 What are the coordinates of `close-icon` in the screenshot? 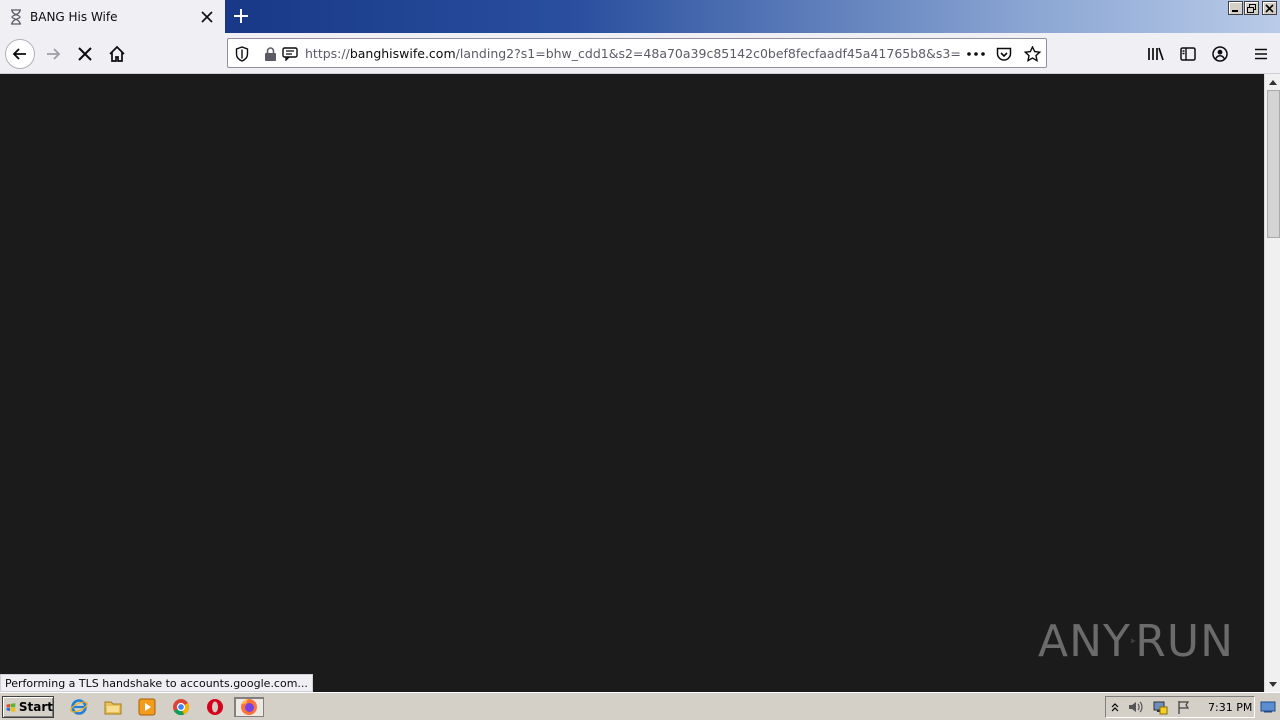 It's located at (1269, 8).